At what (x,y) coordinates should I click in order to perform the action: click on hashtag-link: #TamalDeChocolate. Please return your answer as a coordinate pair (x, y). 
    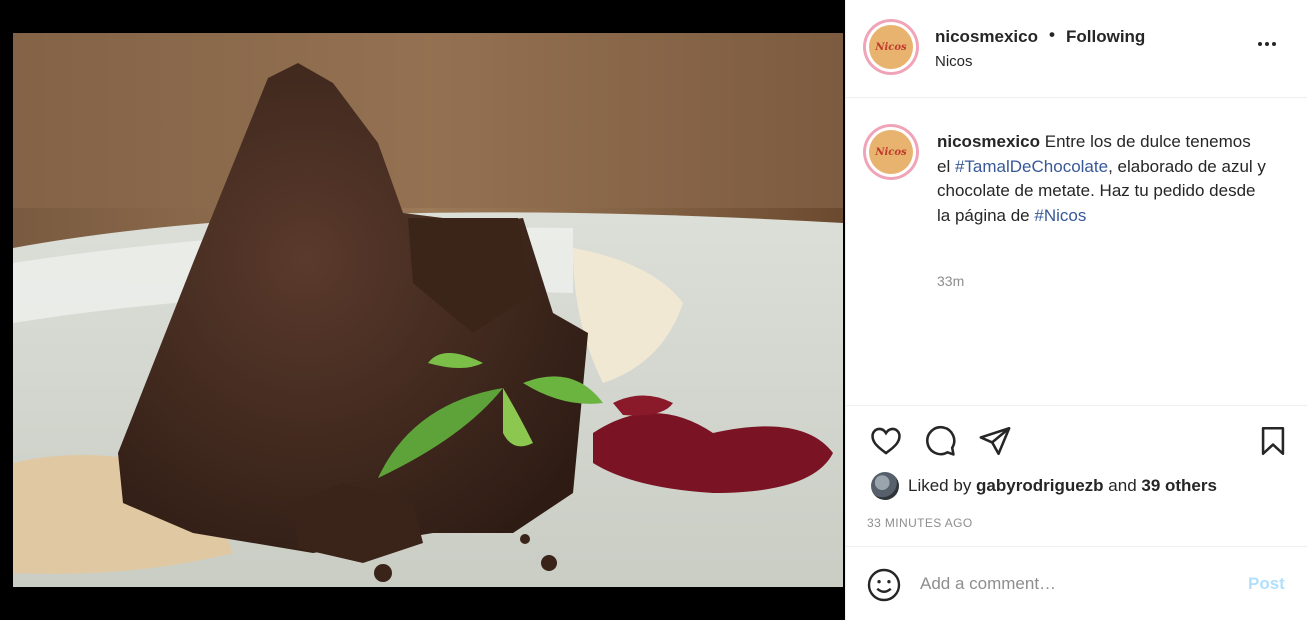
    Looking at the image, I should click on (1031, 166).